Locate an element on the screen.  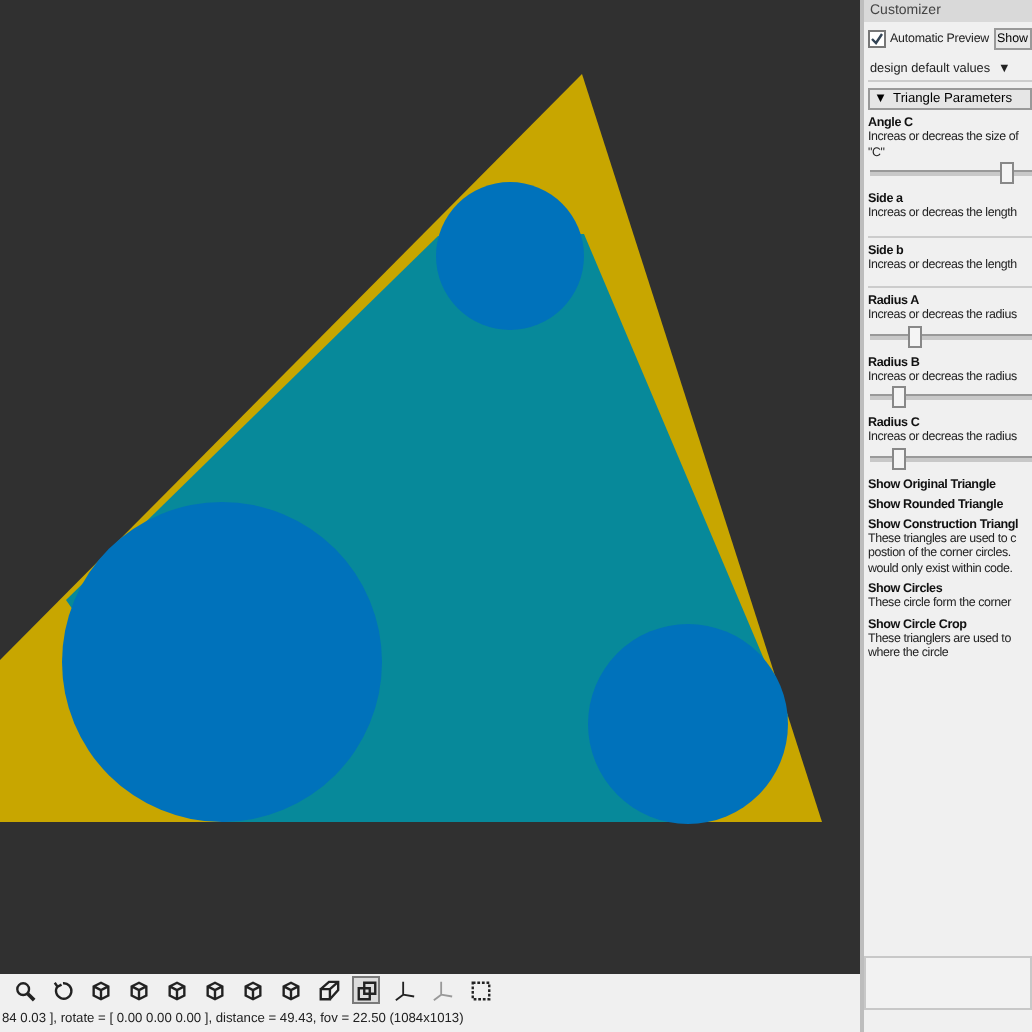
zoom-icon is located at coordinates (24, 990).